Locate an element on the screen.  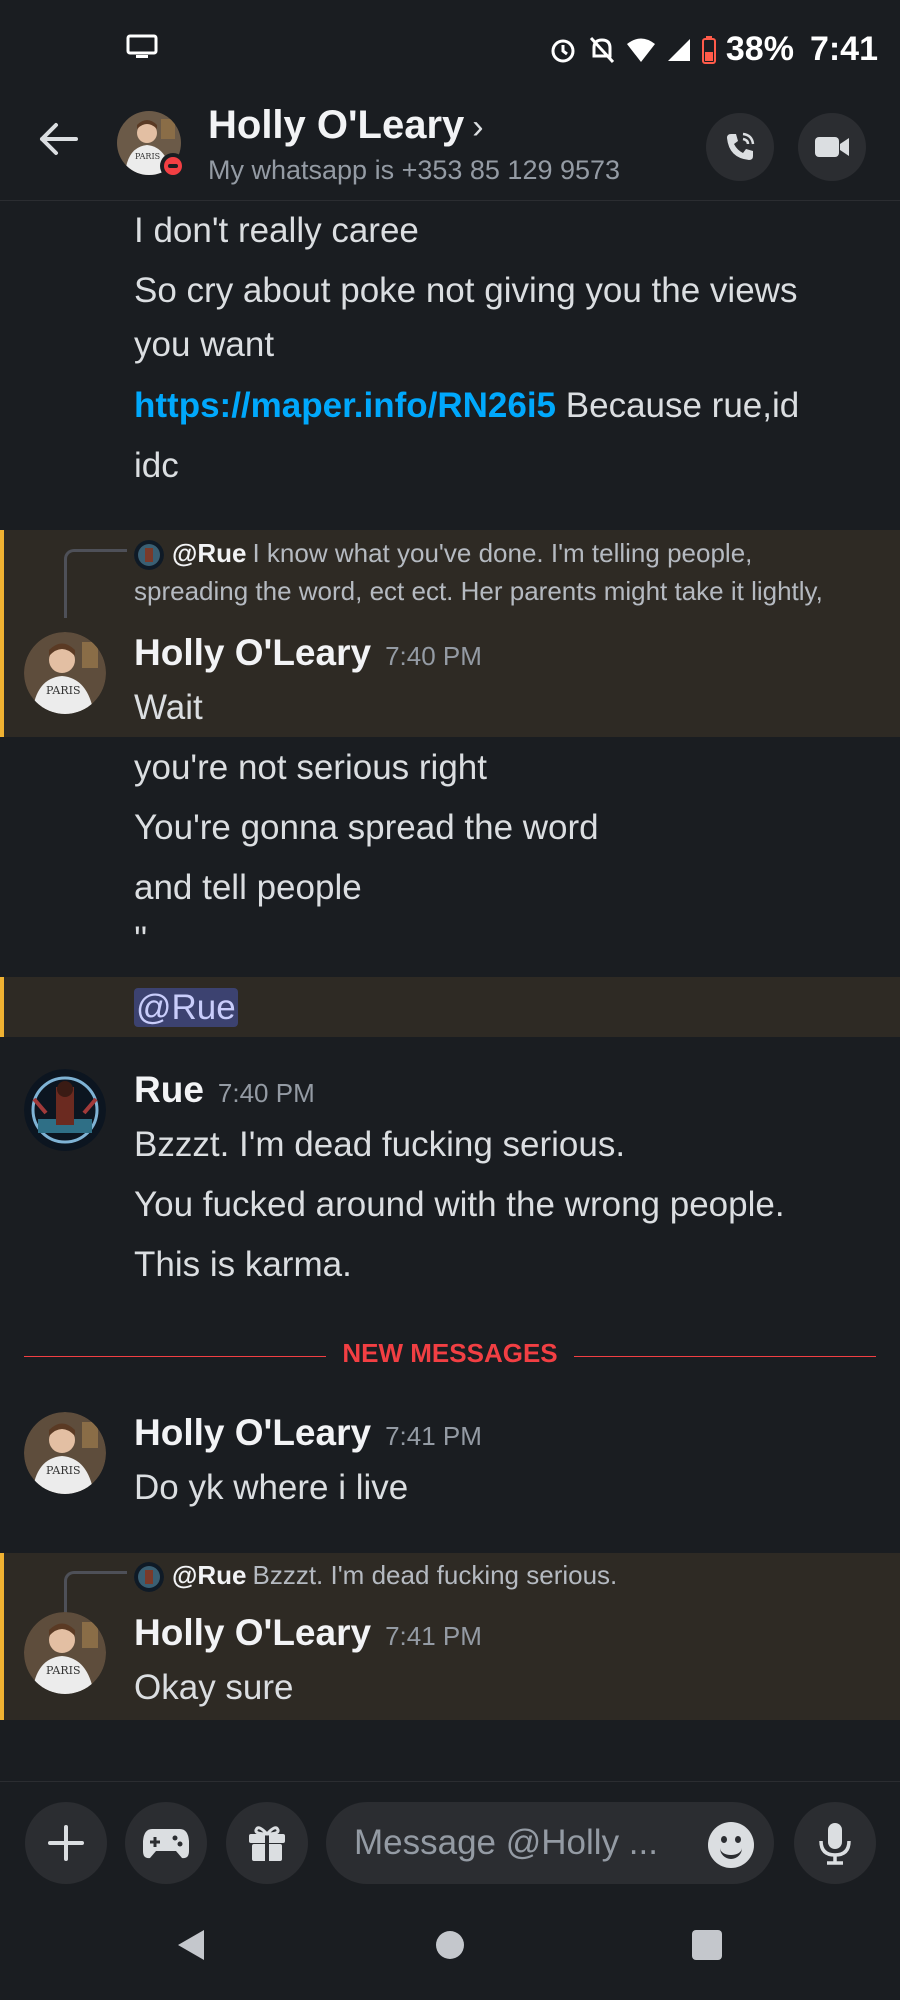
chevron-right-icon: › is located at coordinates (478, 127).